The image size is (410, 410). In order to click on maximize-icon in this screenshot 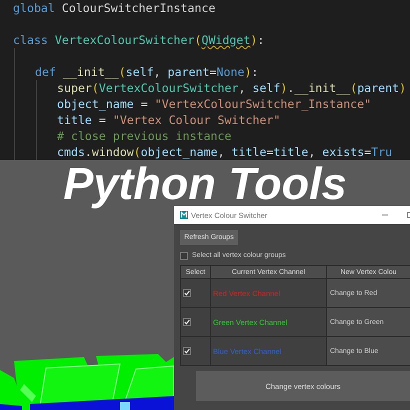, I will do `click(408, 215)`.